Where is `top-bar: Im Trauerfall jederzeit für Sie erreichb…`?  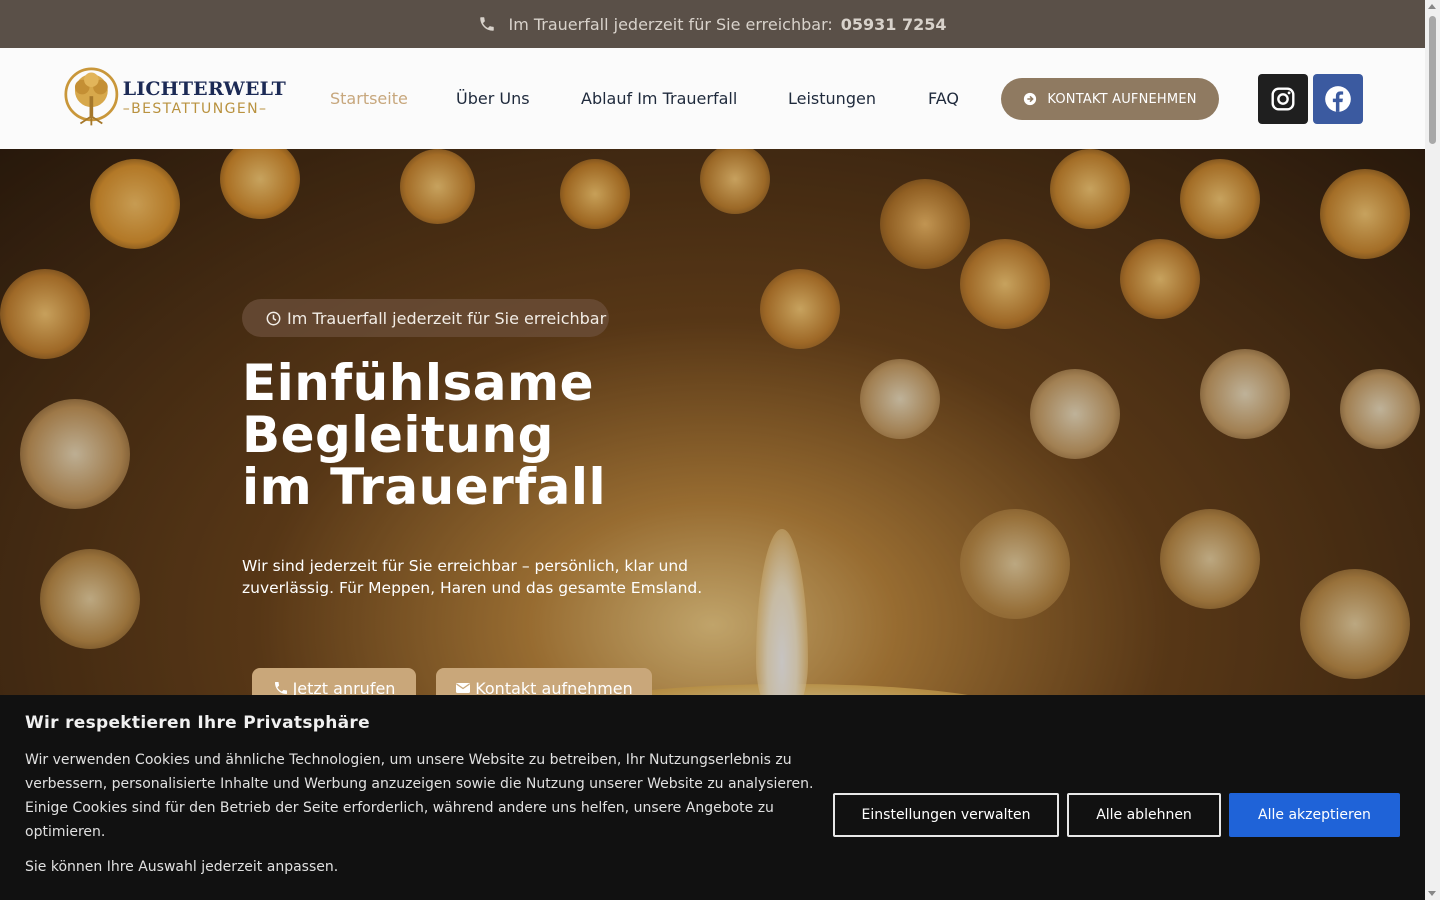 top-bar: Im Trauerfall jederzeit für Sie erreichb… is located at coordinates (712, 24).